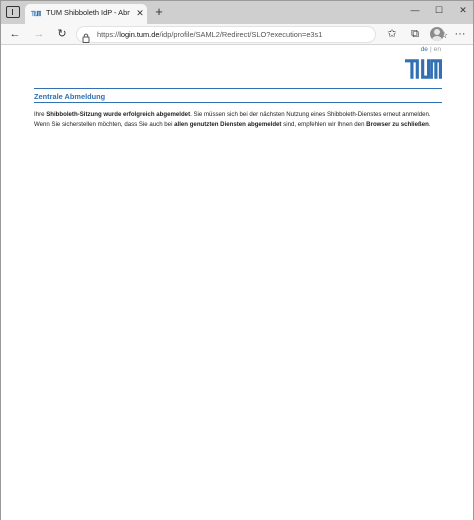 The height and width of the screenshot is (520, 474). Describe the element at coordinates (36, 13) in the screenshot. I see `tum-favicon-icon` at that location.